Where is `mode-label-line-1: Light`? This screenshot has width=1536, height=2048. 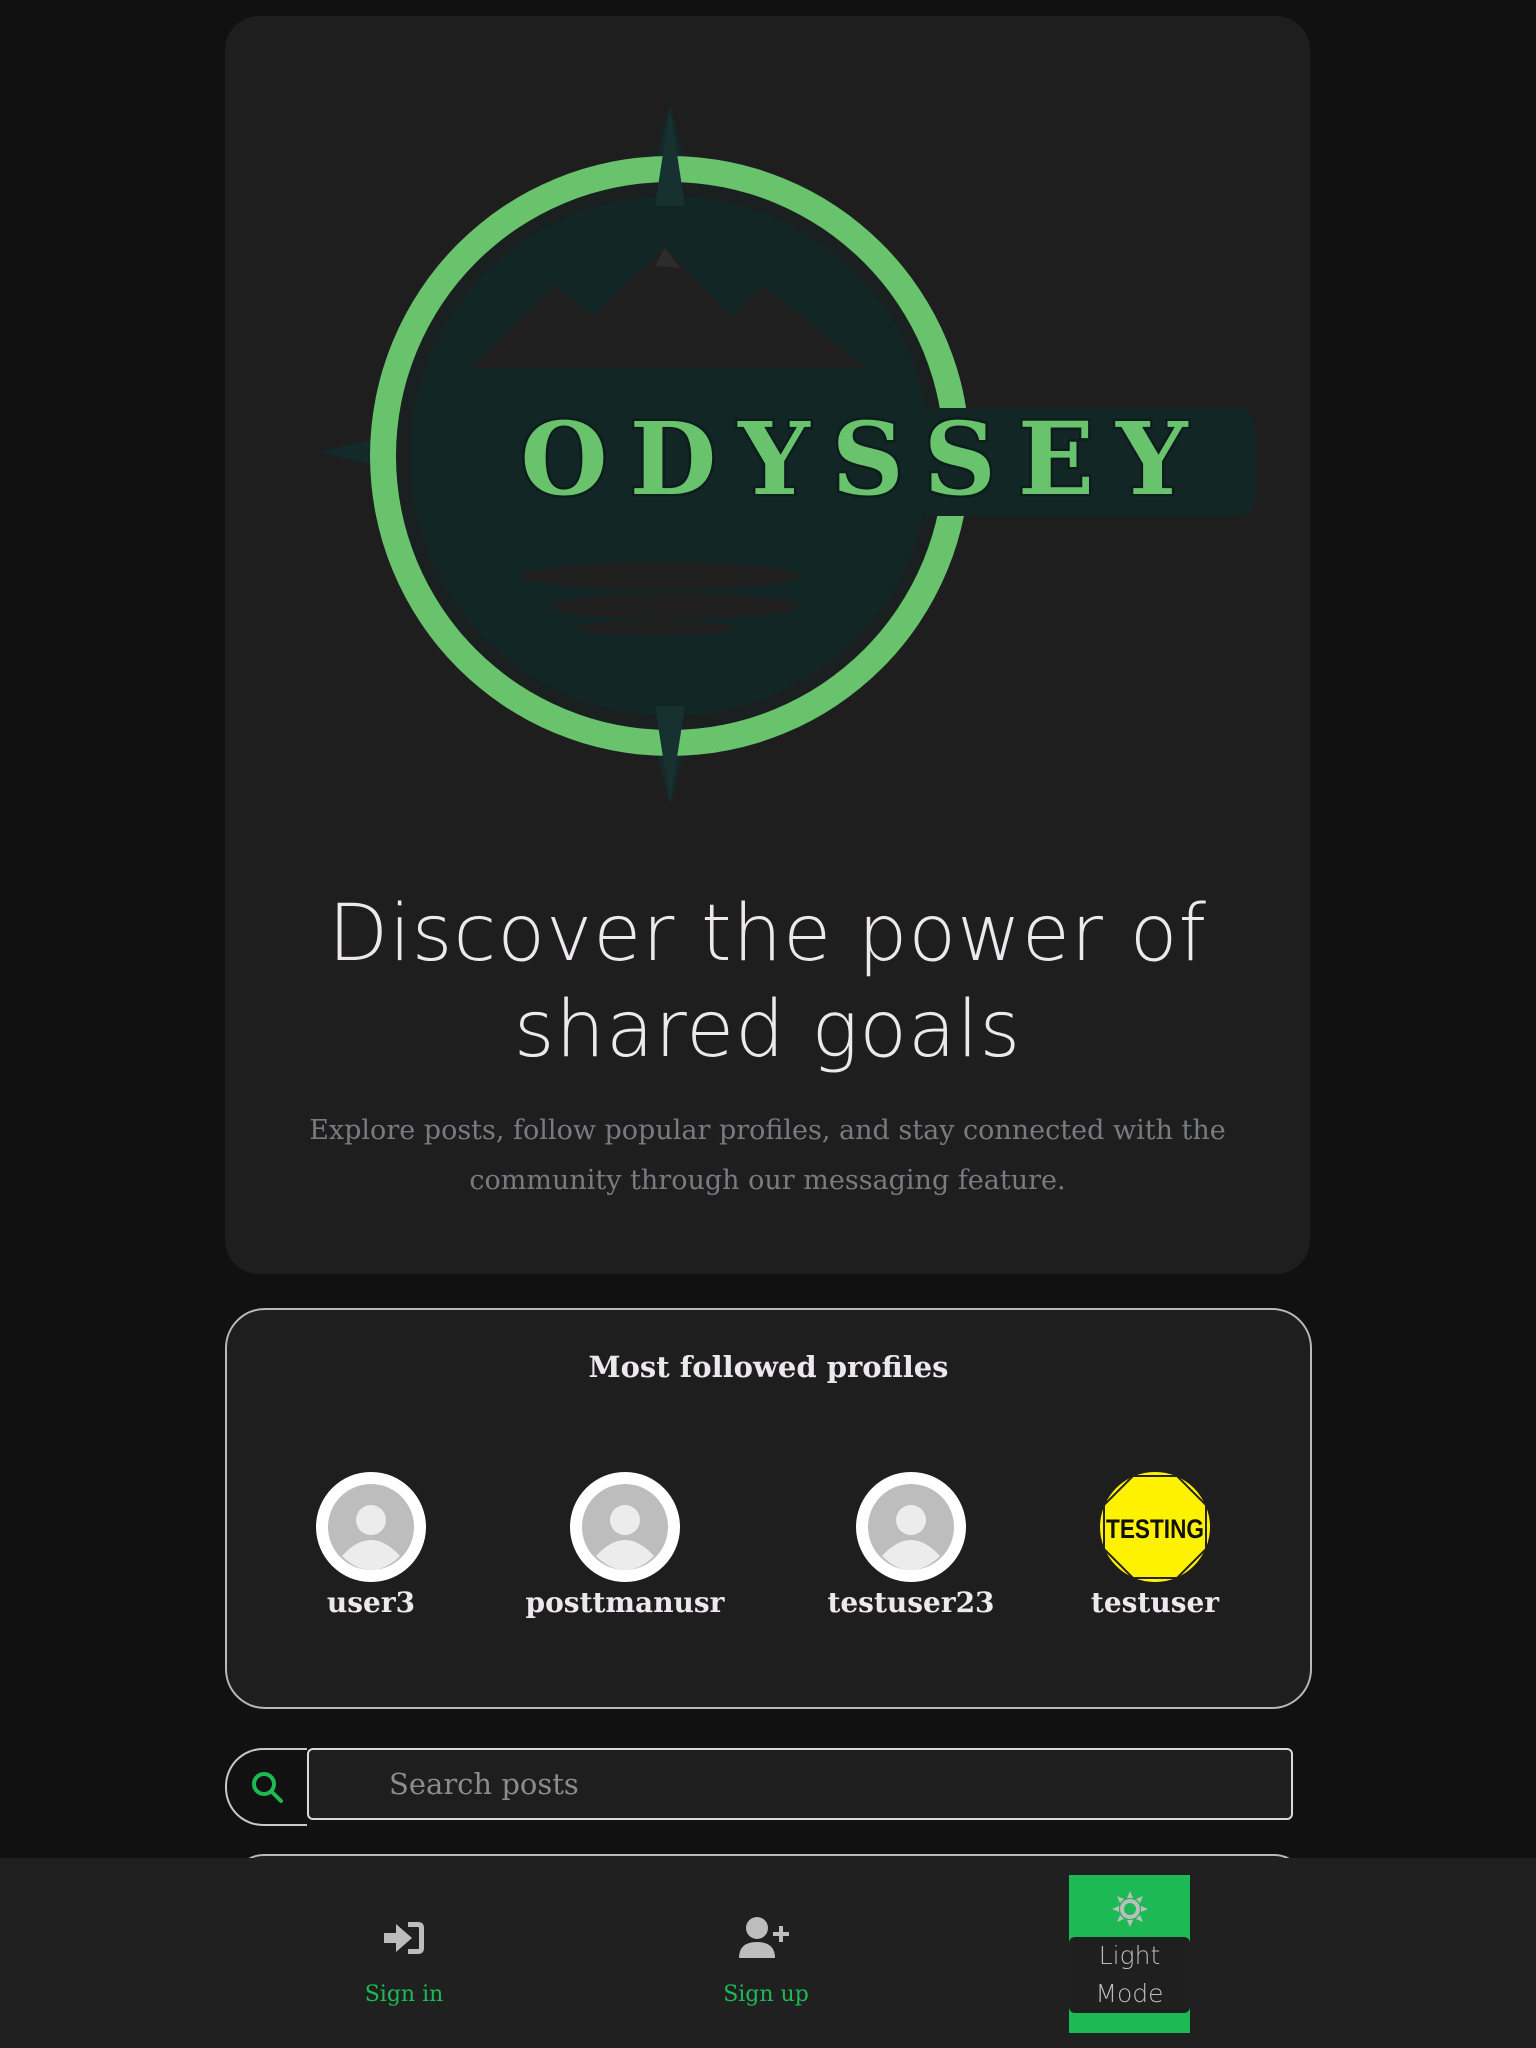 mode-label-line-1: Light is located at coordinates (1129, 1955).